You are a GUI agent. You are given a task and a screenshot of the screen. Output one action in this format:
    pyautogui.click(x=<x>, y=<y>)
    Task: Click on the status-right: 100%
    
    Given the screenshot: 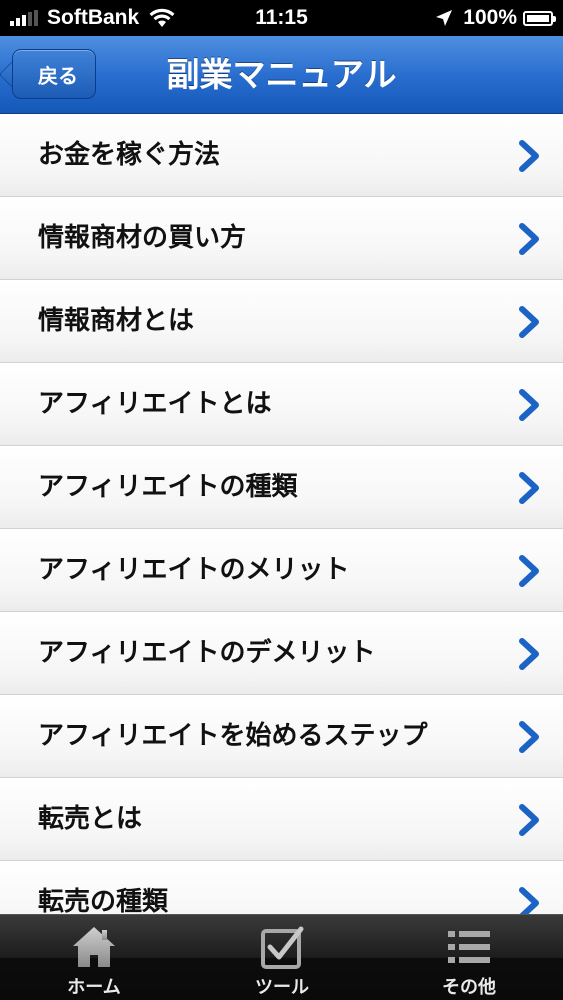 What is the action you would take?
    pyautogui.click(x=495, y=18)
    